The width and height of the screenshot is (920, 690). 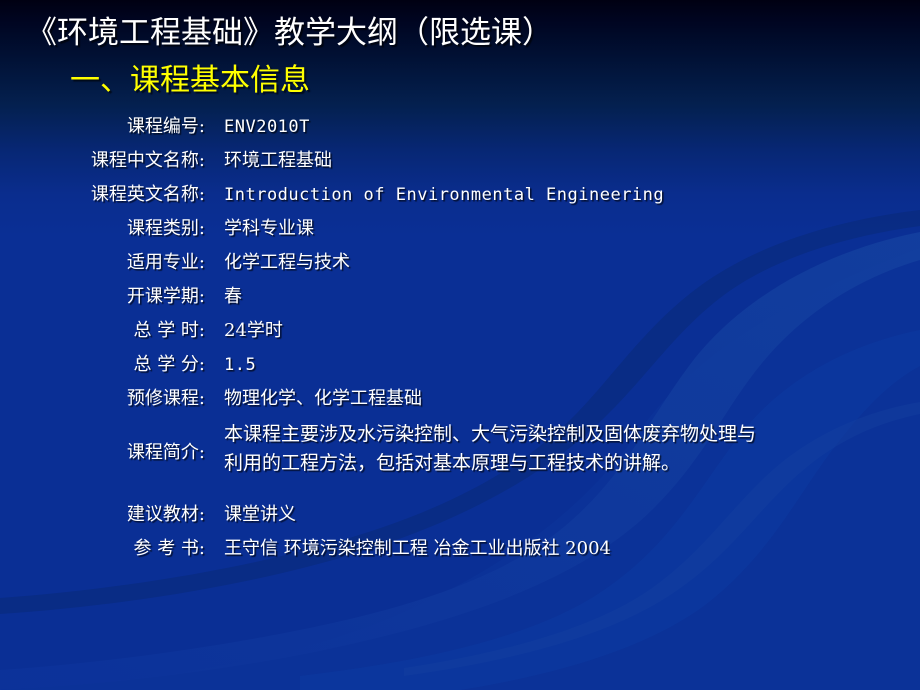 What do you see at coordinates (460, 519) in the screenshot?
I see `table-row: 建议教材: 课堂讲义` at bounding box center [460, 519].